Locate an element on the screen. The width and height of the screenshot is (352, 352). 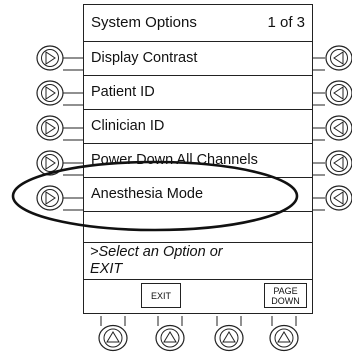
exit-softkey: EXIT is located at coordinates (161, 295).